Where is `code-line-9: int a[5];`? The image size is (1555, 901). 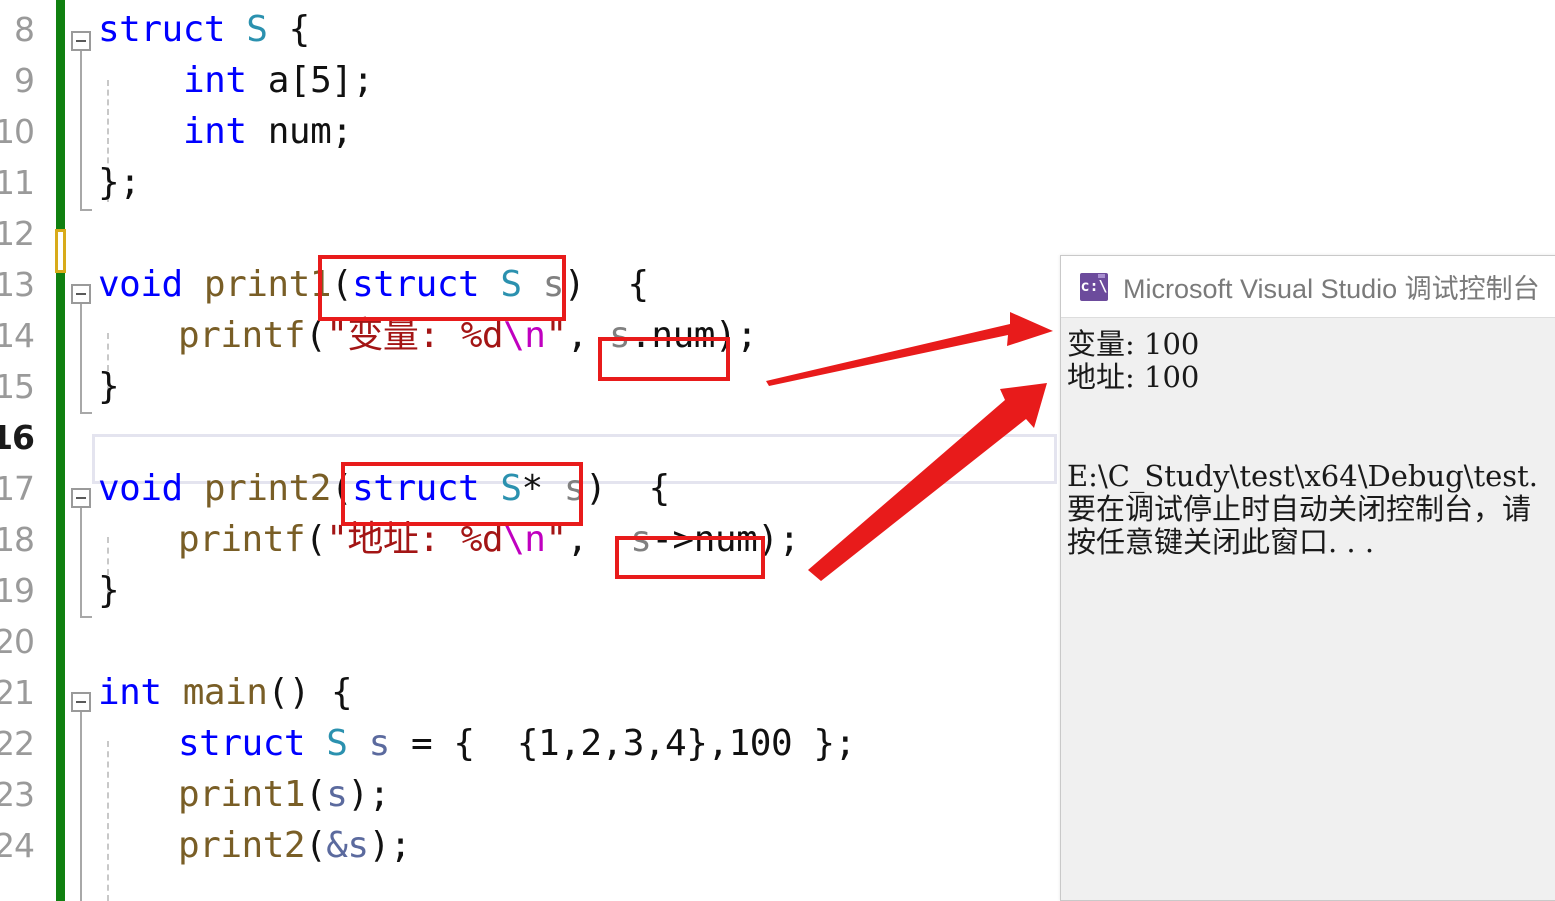
code-line-9: int a[5]; is located at coordinates (278, 80).